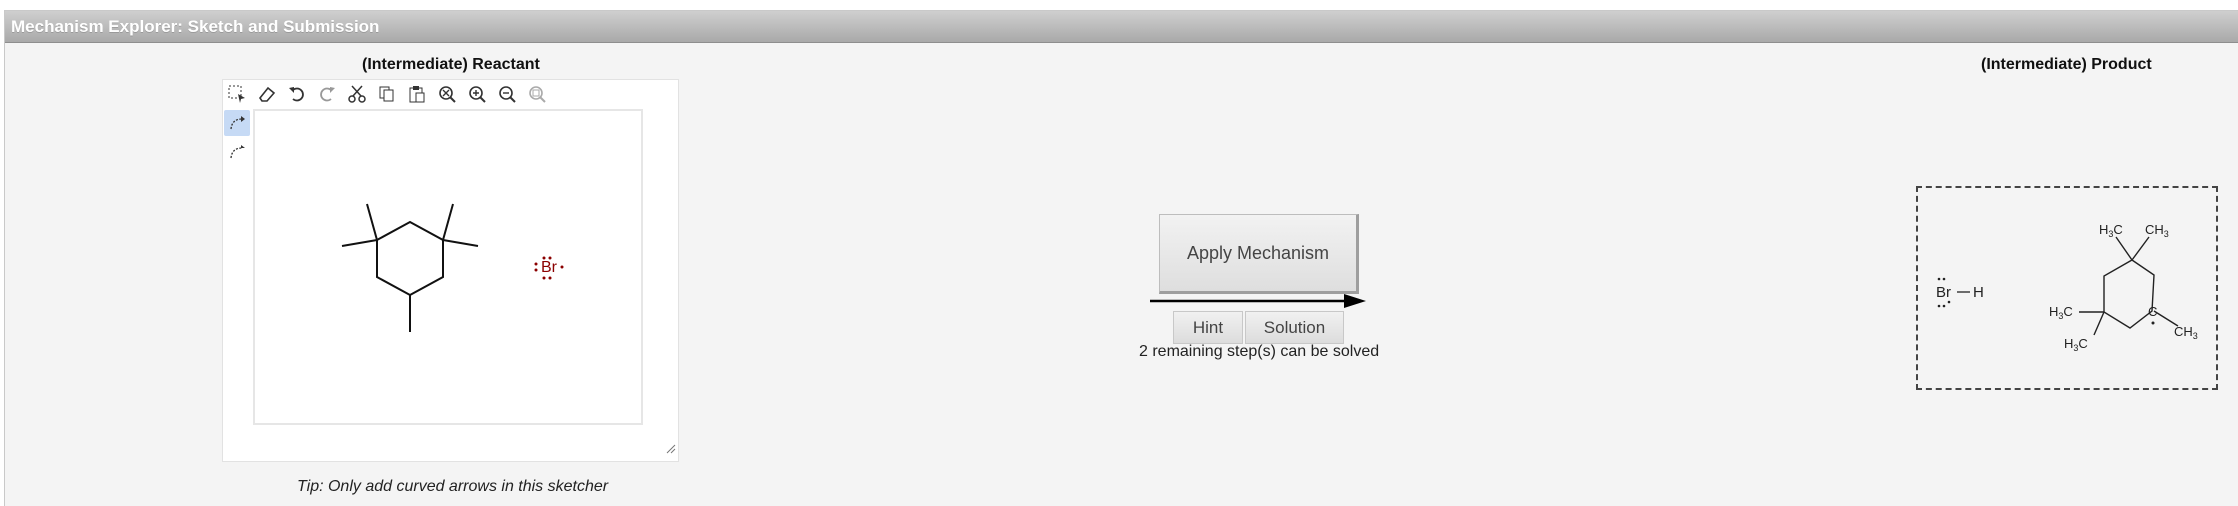 The height and width of the screenshot is (506, 2238). What do you see at coordinates (2152, 311) in the screenshot?
I see `radical-carbon-label: C` at bounding box center [2152, 311].